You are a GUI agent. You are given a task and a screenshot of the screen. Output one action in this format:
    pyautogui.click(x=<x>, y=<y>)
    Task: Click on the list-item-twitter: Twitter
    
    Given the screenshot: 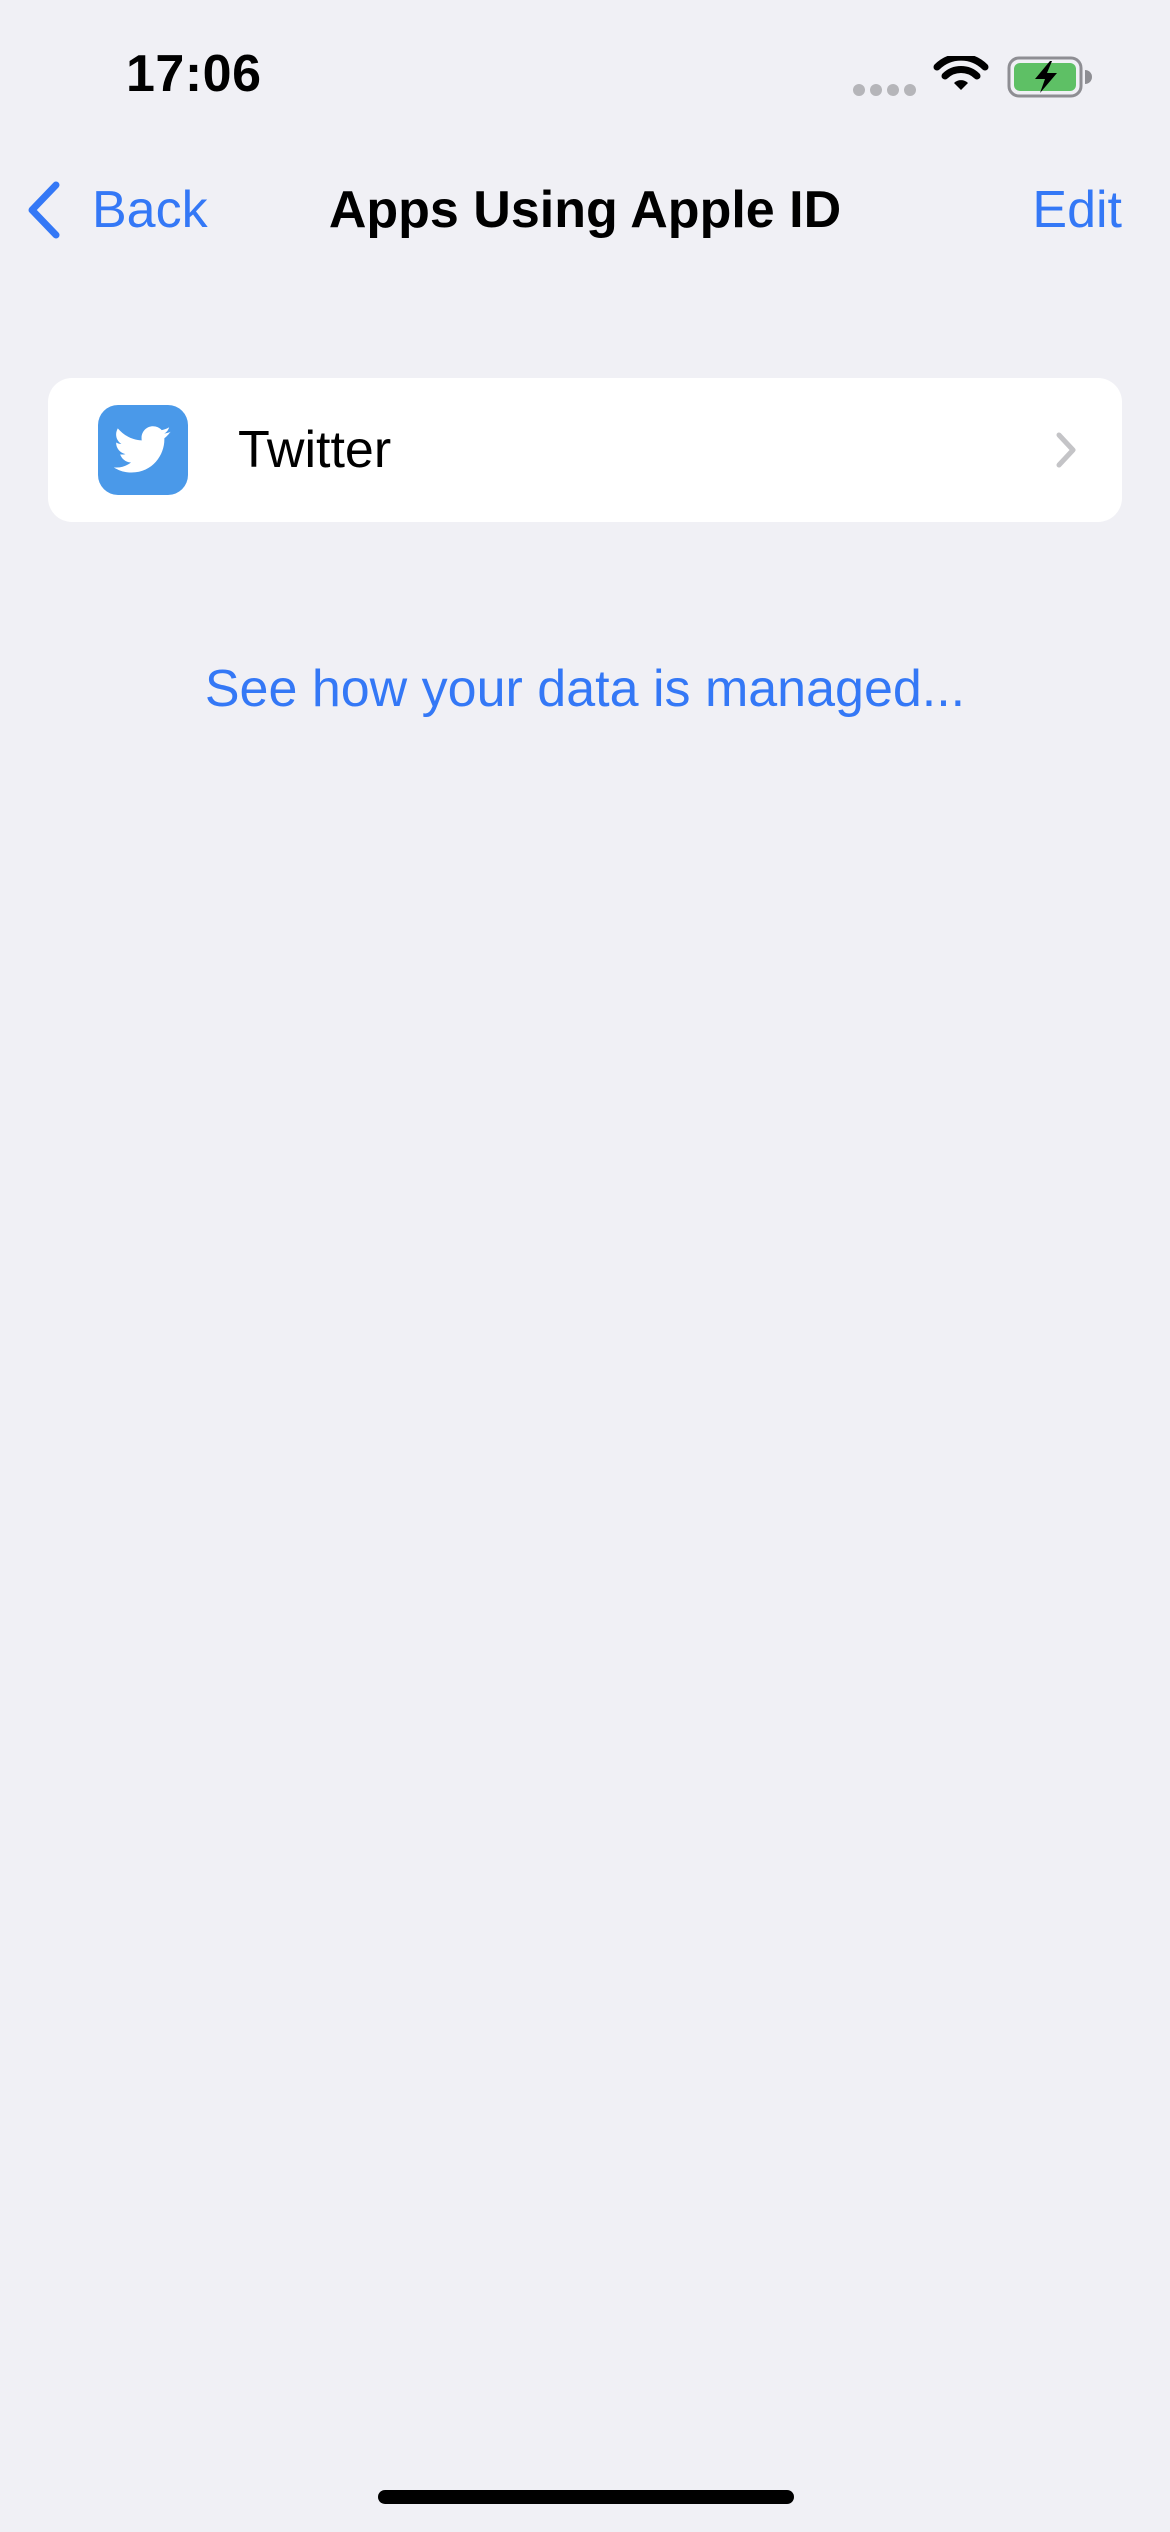 What is the action you would take?
    pyautogui.click(x=585, y=450)
    